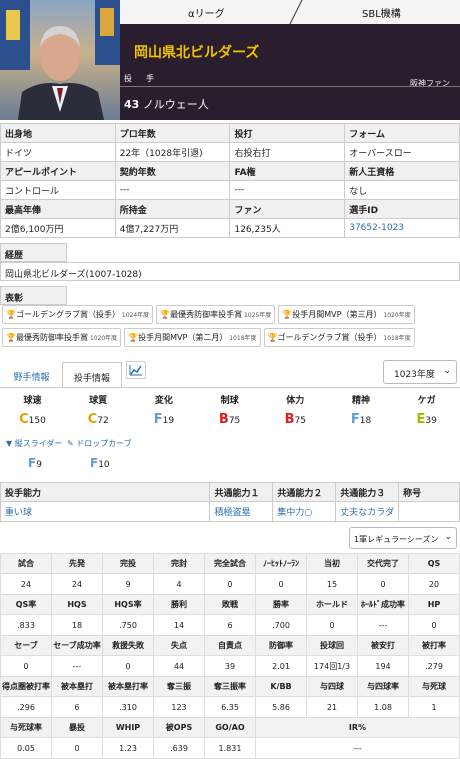  Describe the element at coordinates (98, 410) in the screenshot. I see `ability-1: 球質 C72` at that location.